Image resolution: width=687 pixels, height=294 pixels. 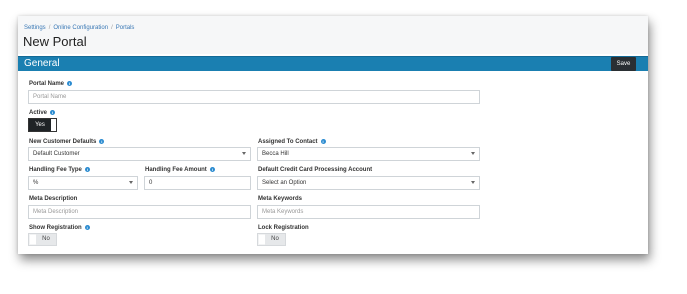 I want to click on handling-fee-amount-input: 0, so click(x=197, y=183).